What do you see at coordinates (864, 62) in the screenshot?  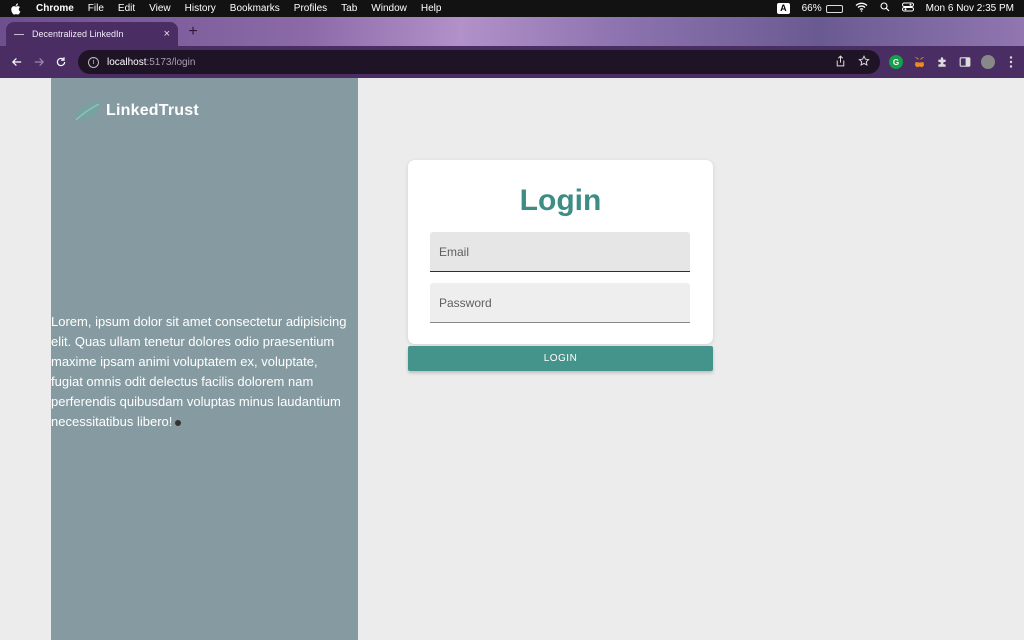 I see `bookmark-star-icon` at bounding box center [864, 62].